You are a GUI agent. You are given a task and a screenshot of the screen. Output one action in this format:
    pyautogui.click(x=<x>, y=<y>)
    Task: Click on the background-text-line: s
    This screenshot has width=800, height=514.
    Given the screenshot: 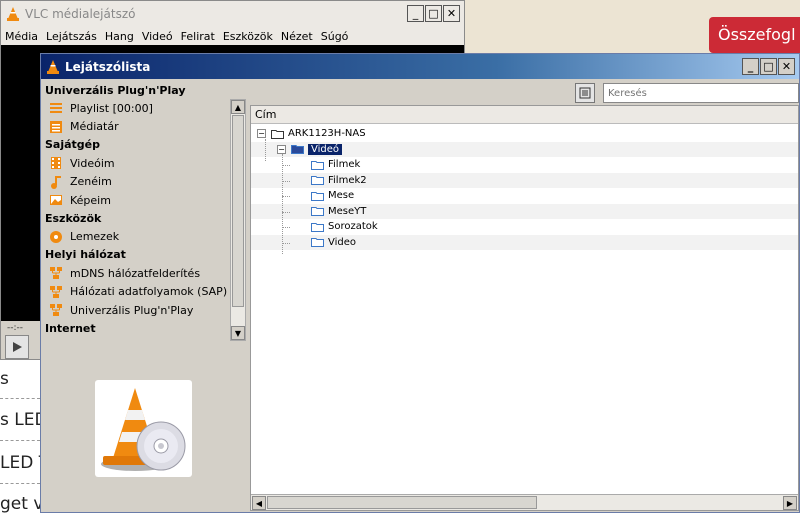 What is the action you would take?
    pyautogui.click(x=4, y=379)
    